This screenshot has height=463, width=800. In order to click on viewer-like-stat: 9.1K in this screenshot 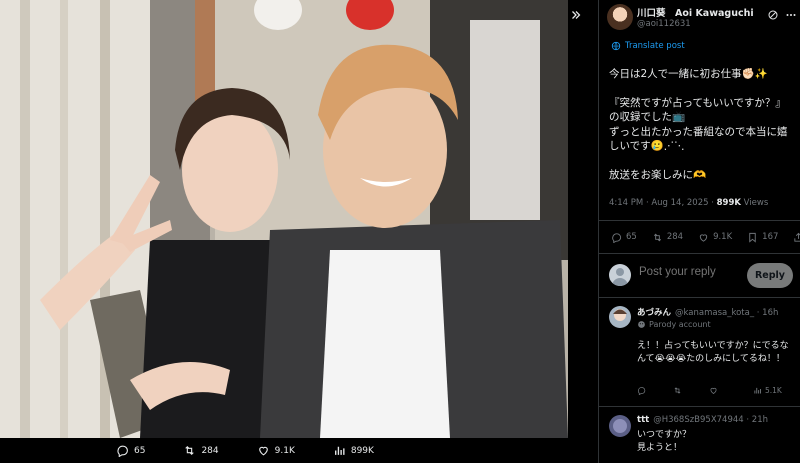, I will do `click(276, 450)`.